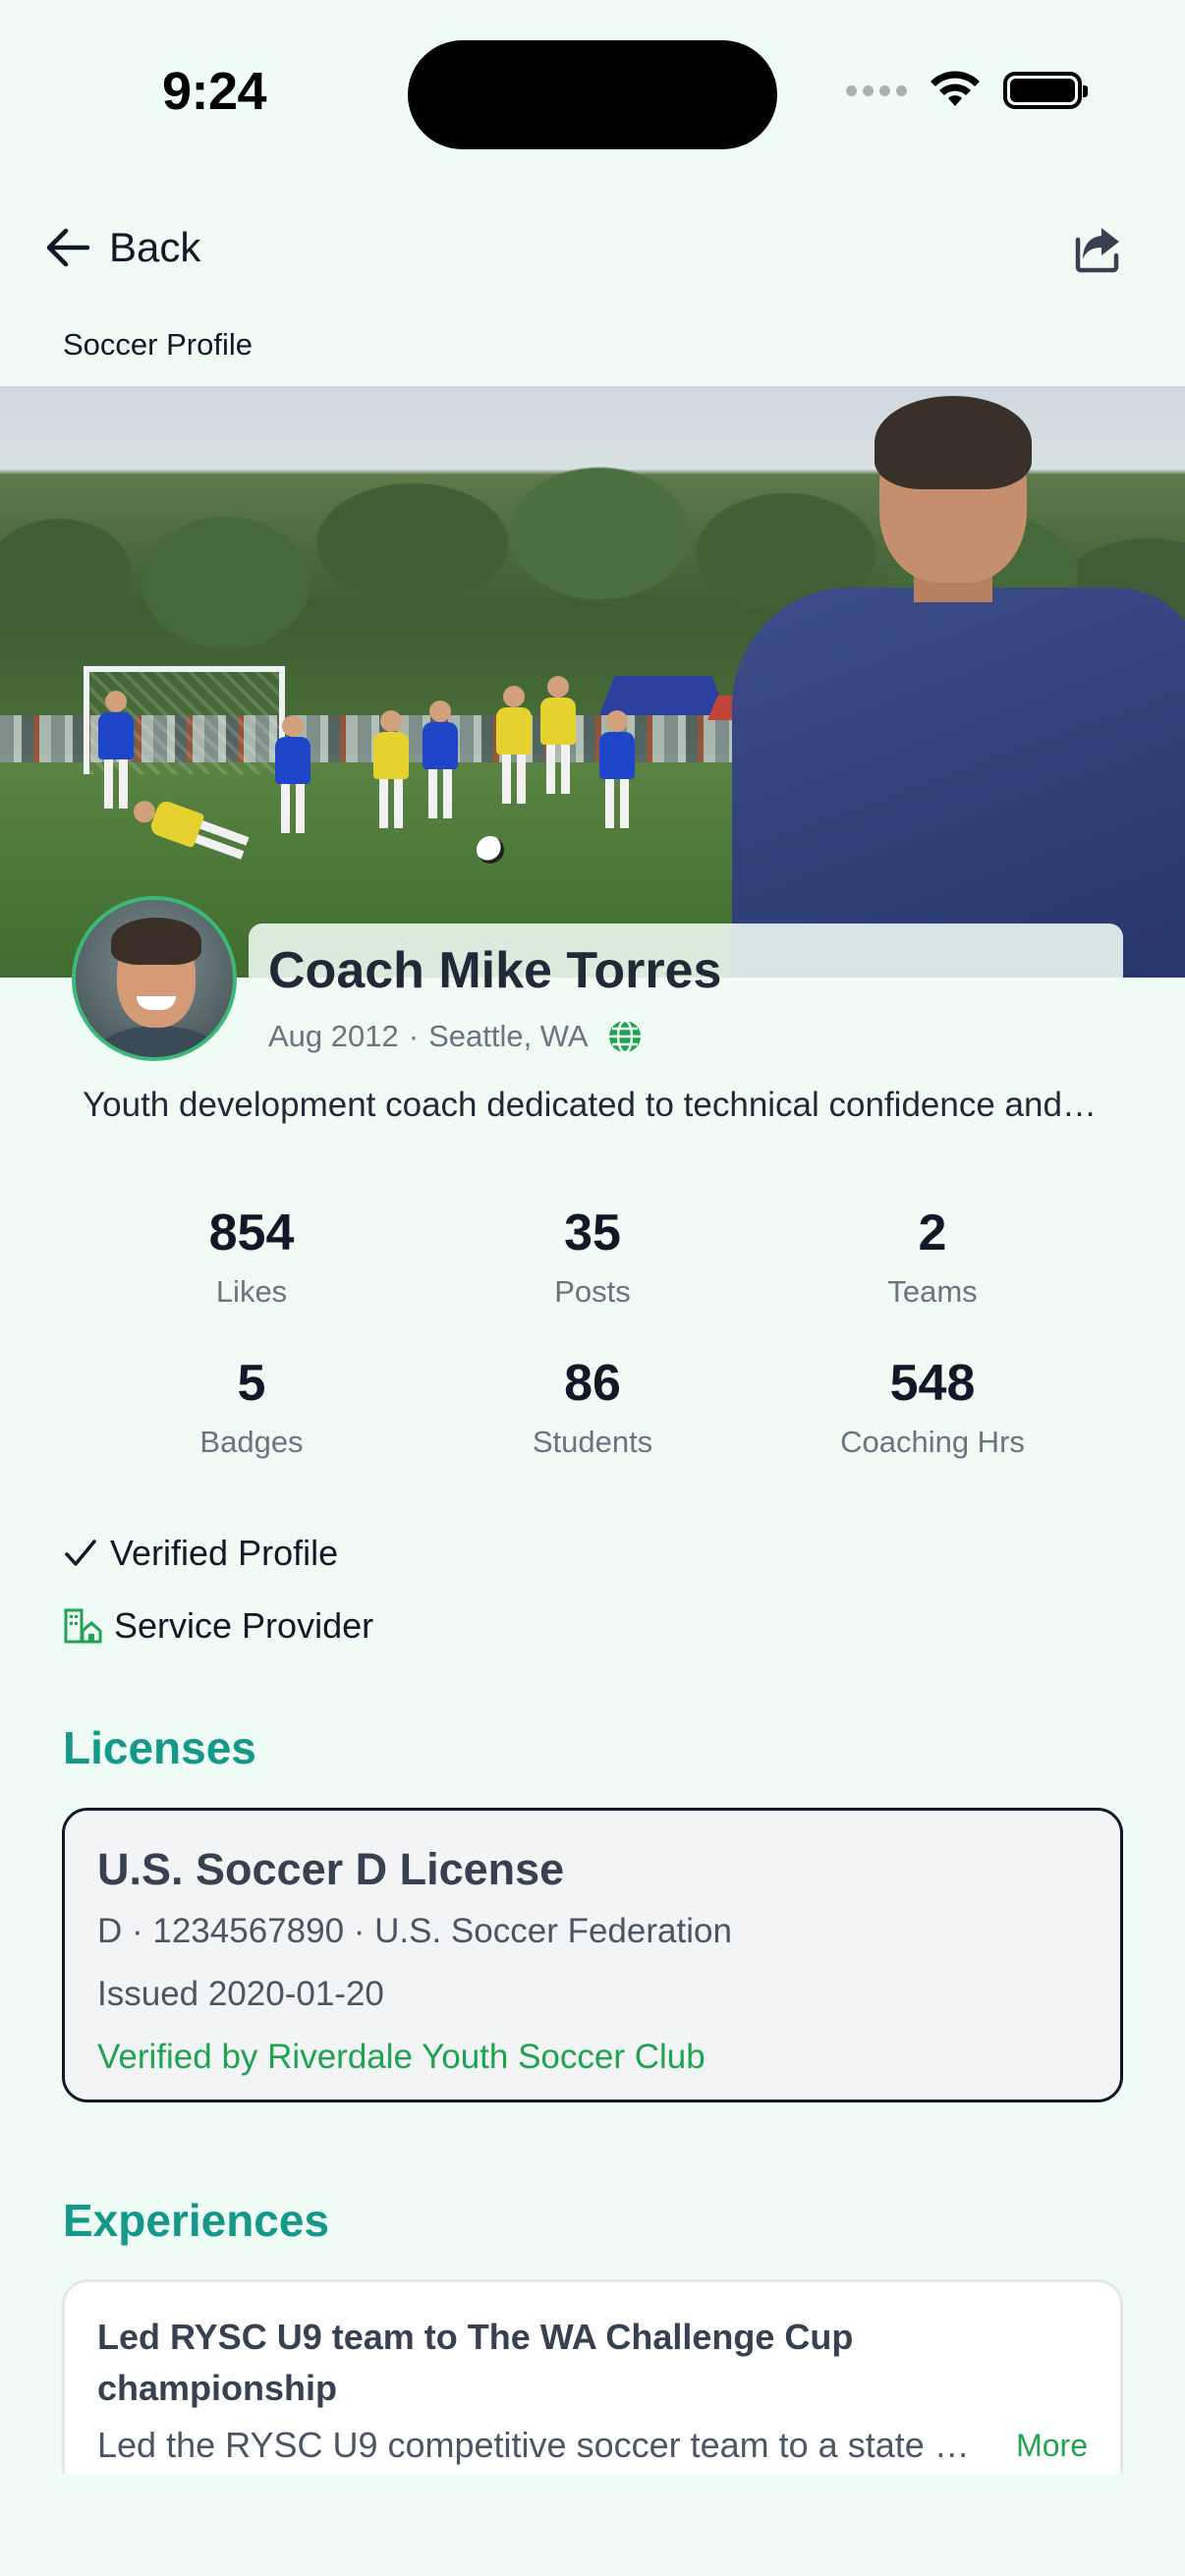 This screenshot has width=1185, height=2576. I want to click on stat-value: 854, so click(252, 1232).